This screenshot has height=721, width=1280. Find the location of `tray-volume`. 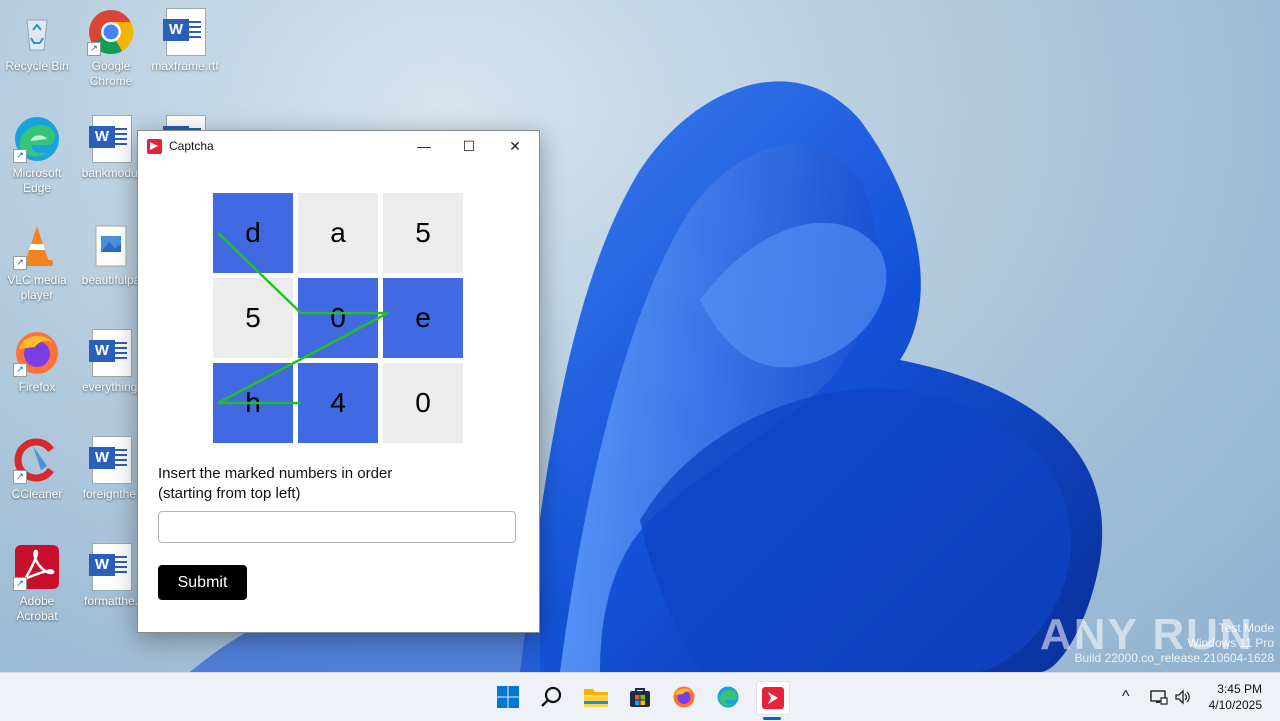

tray-volume is located at coordinates (1183, 697).